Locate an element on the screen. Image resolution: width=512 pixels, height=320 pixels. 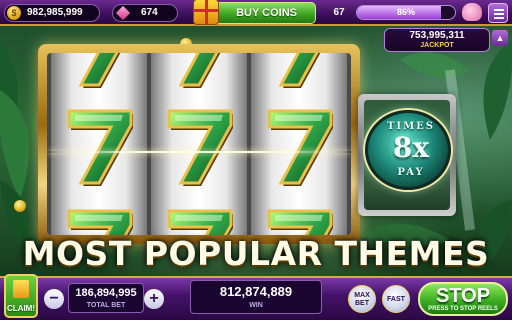
stop-button: STOP PRESS TO STOP REELS is located at coordinates (463, 299).